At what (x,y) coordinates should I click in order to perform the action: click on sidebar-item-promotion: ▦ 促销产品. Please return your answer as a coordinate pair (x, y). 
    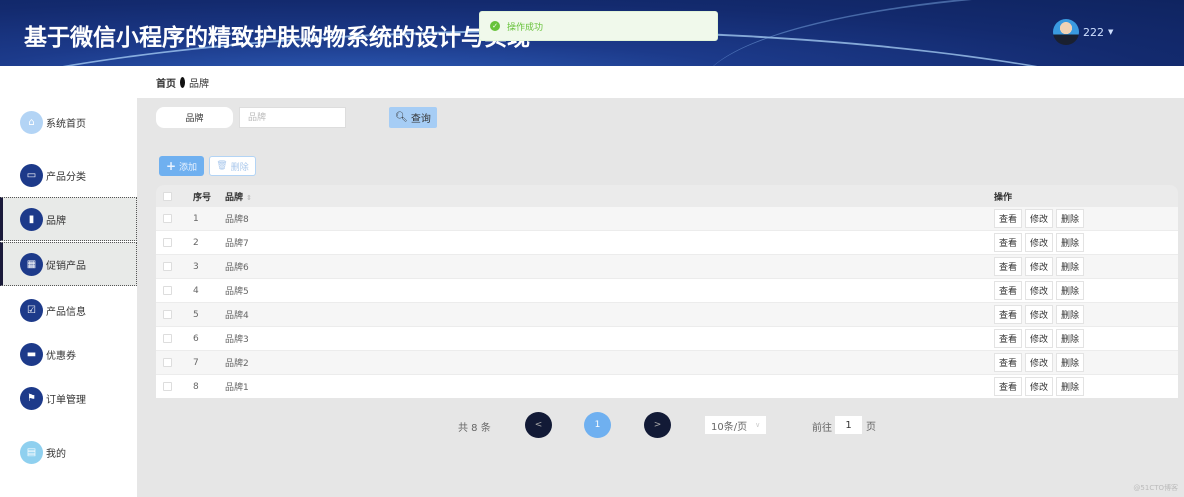
    Looking at the image, I should click on (68, 264).